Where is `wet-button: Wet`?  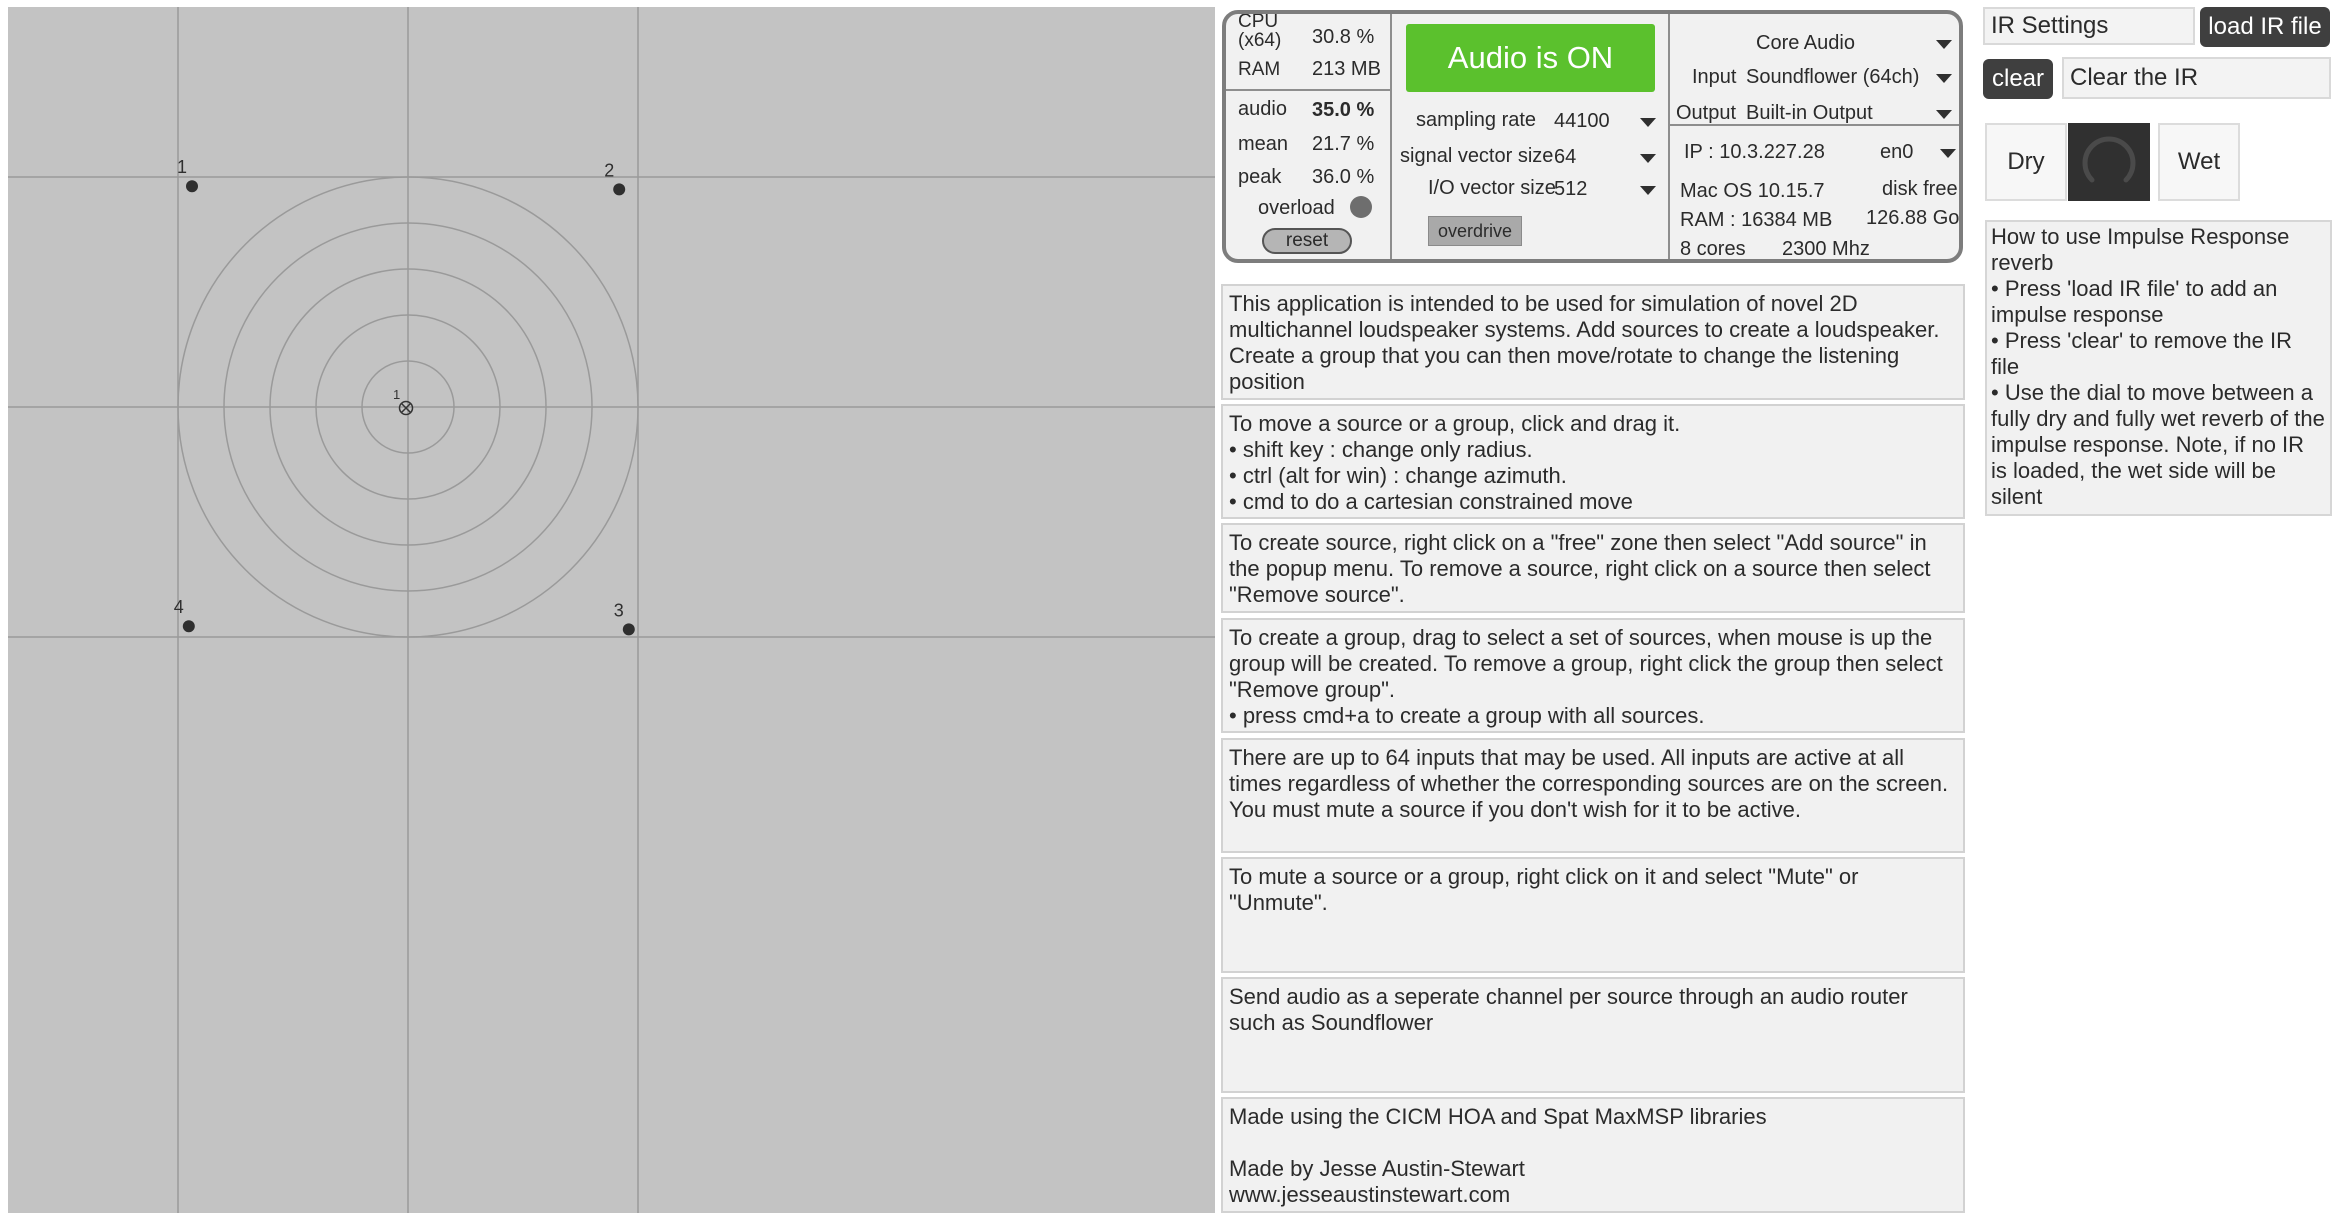 wet-button: Wet is located at coordinates (2199, 162).